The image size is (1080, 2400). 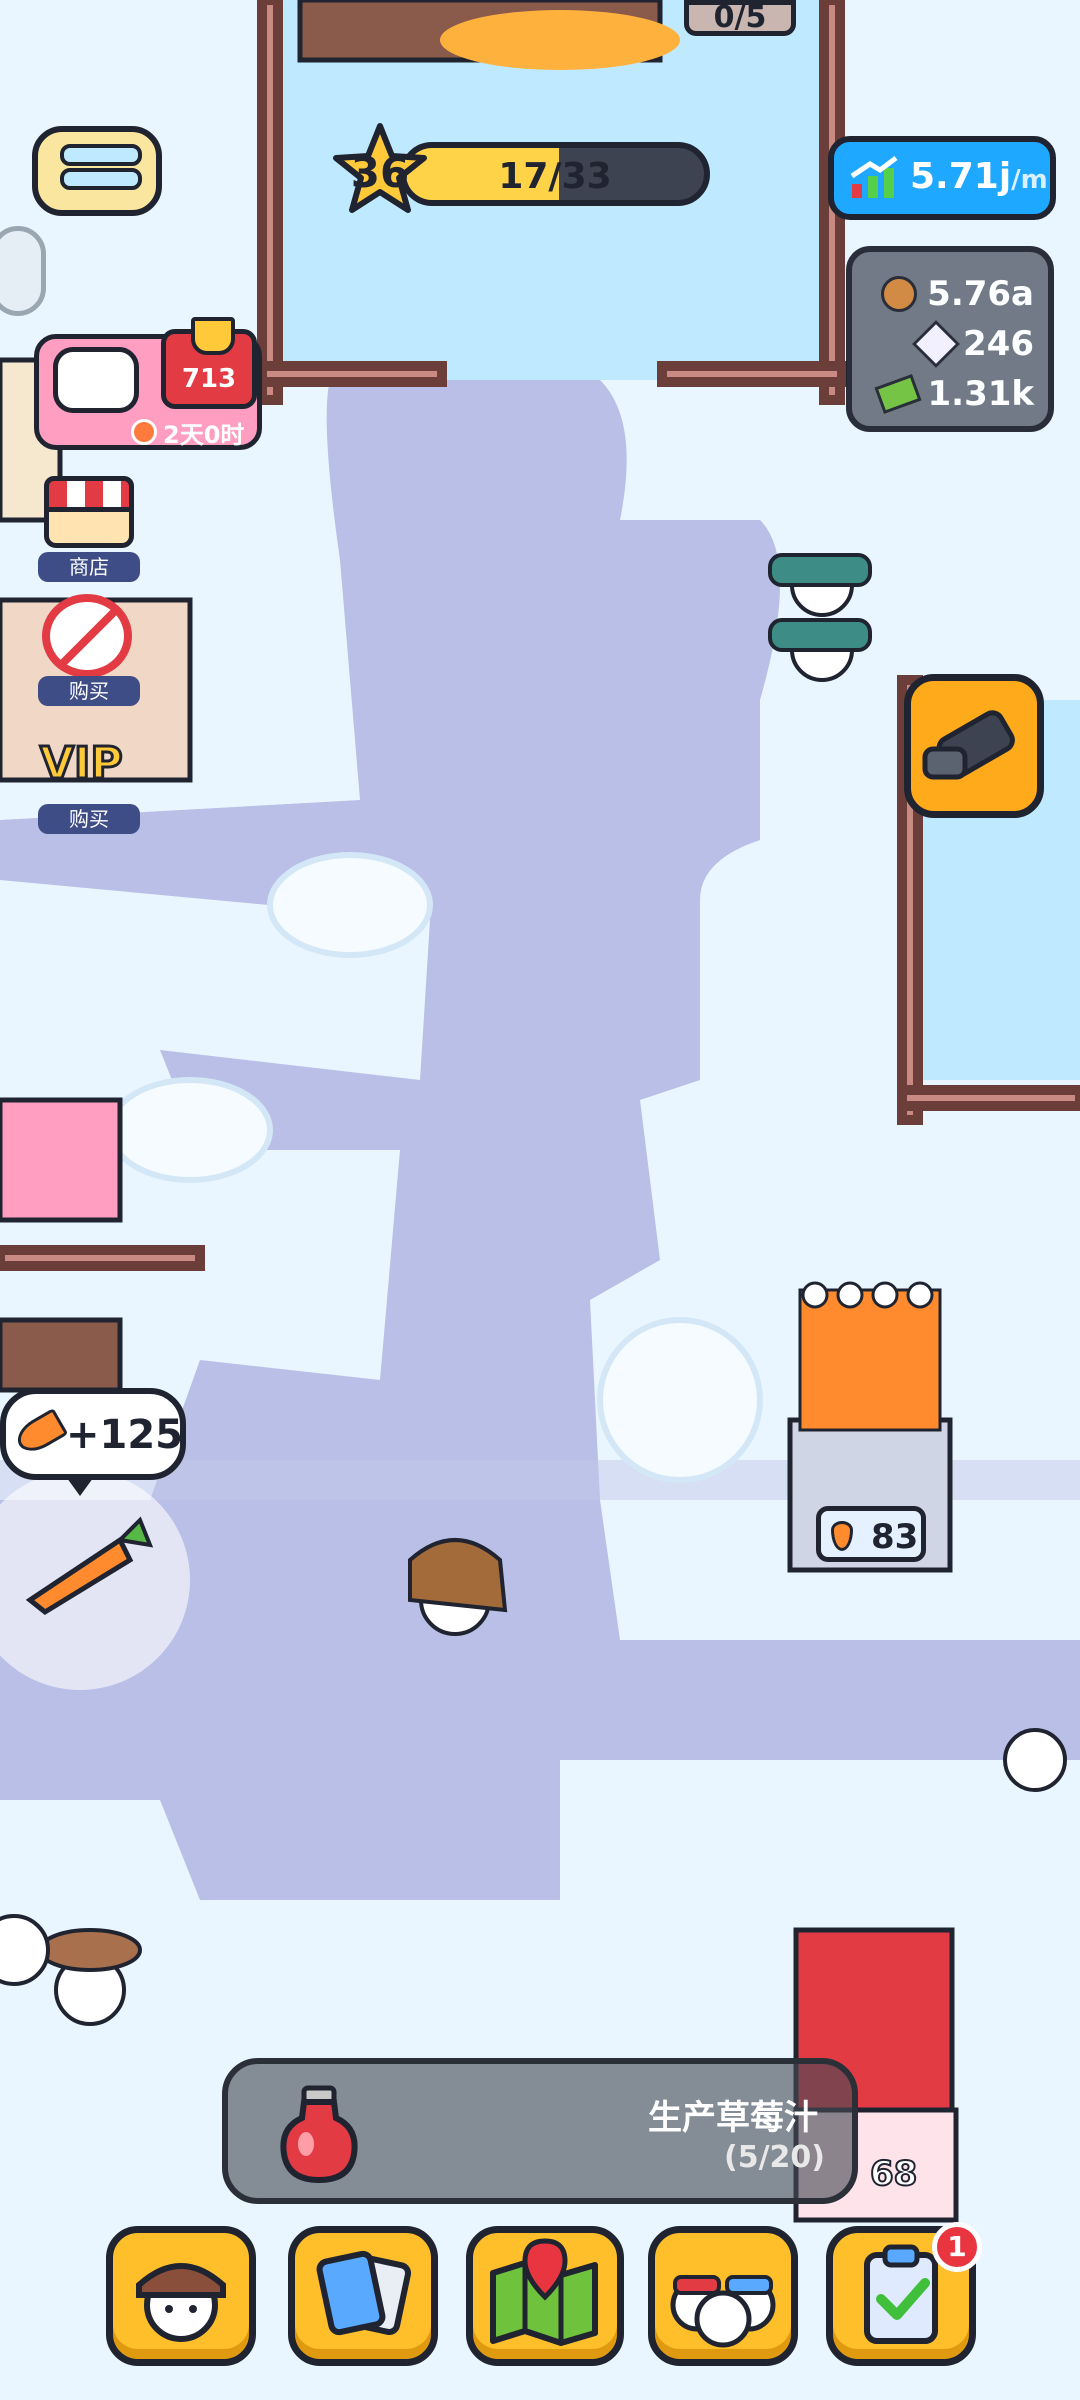 I want to click on no-ads-icon, so click(x=87, y=636).